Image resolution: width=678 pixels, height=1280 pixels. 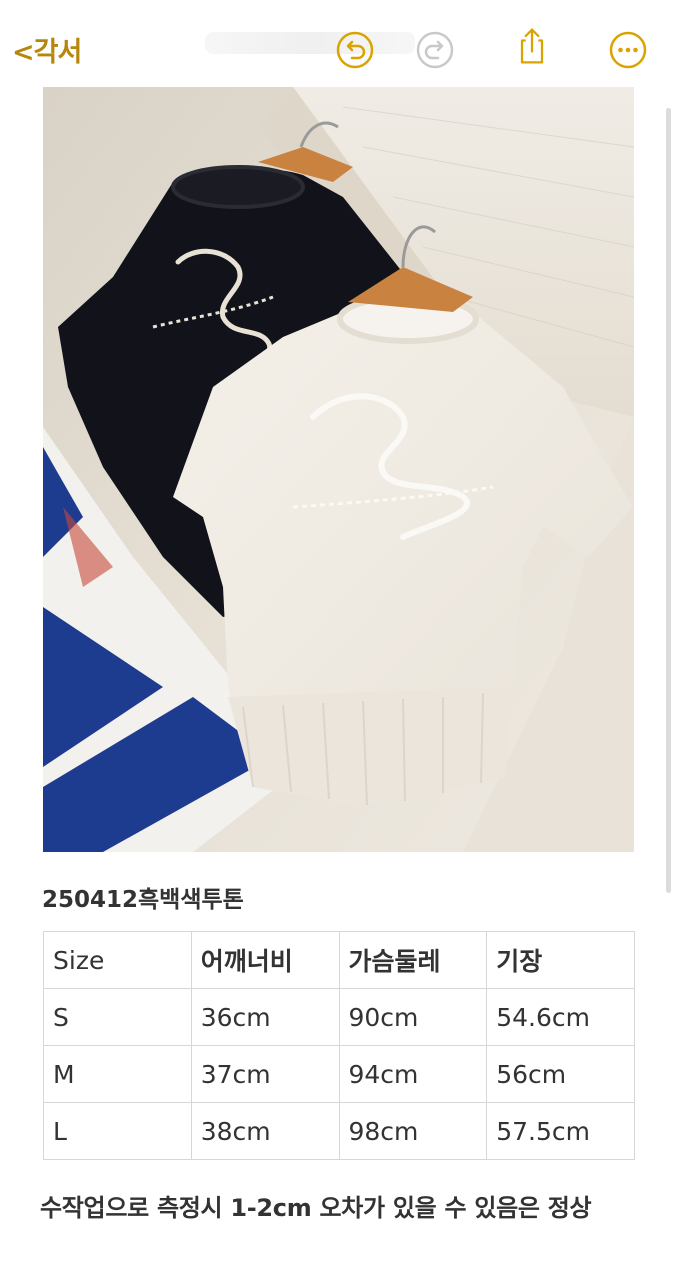 What do you see at coordinates (532, 46) in the screenshot?
I see `share-icon` at bounding box center [532, 46].